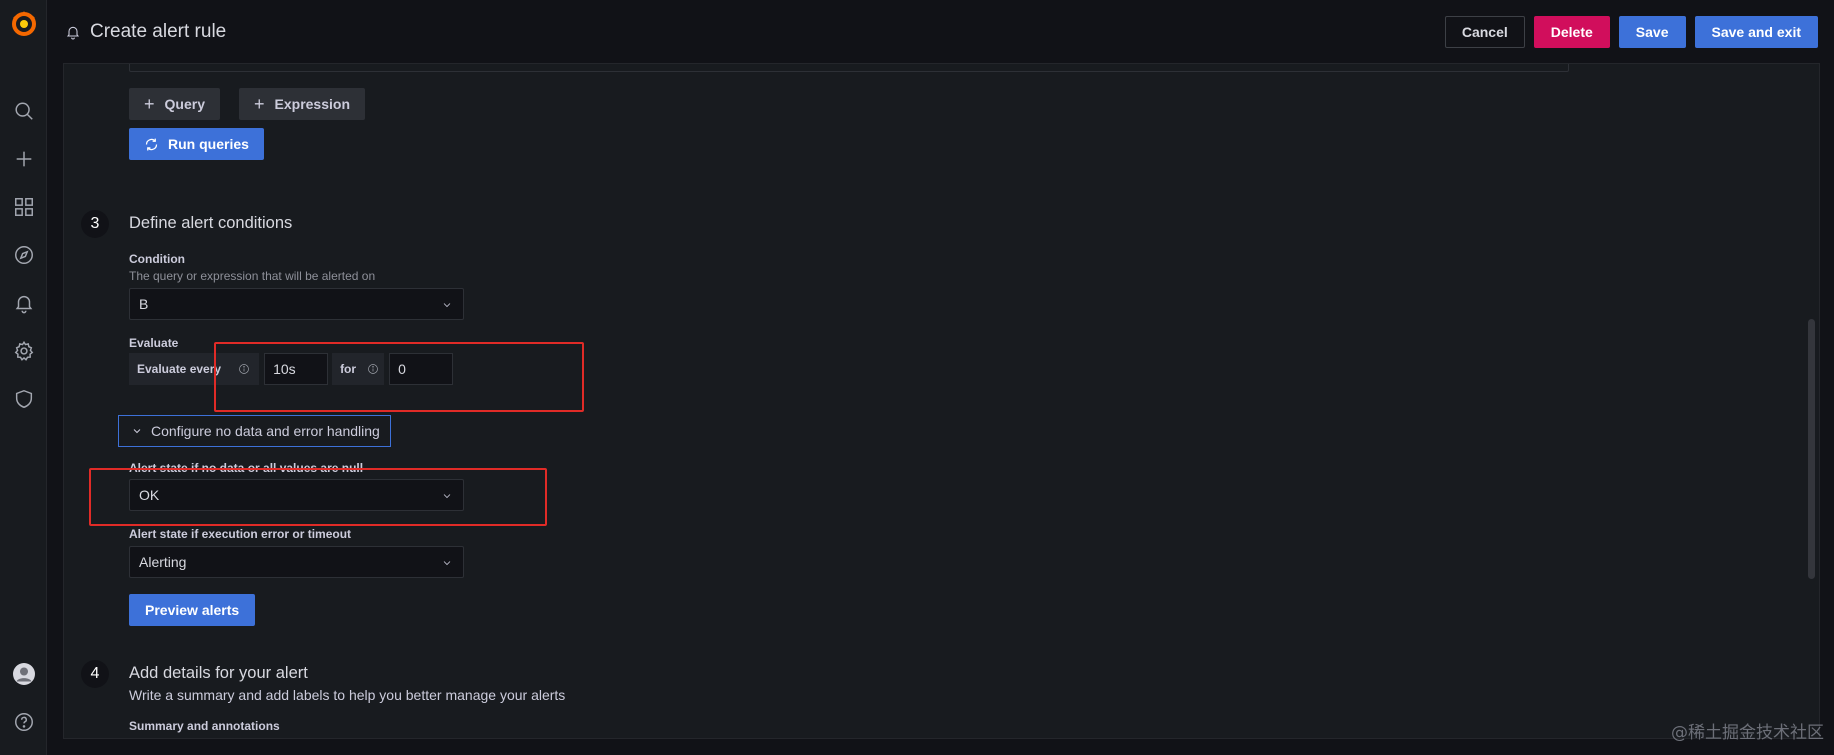 The width and height of the screenshot is (1834, 755). I want to click on preview-alerts-button: Preview alerts, so click(192, 610).